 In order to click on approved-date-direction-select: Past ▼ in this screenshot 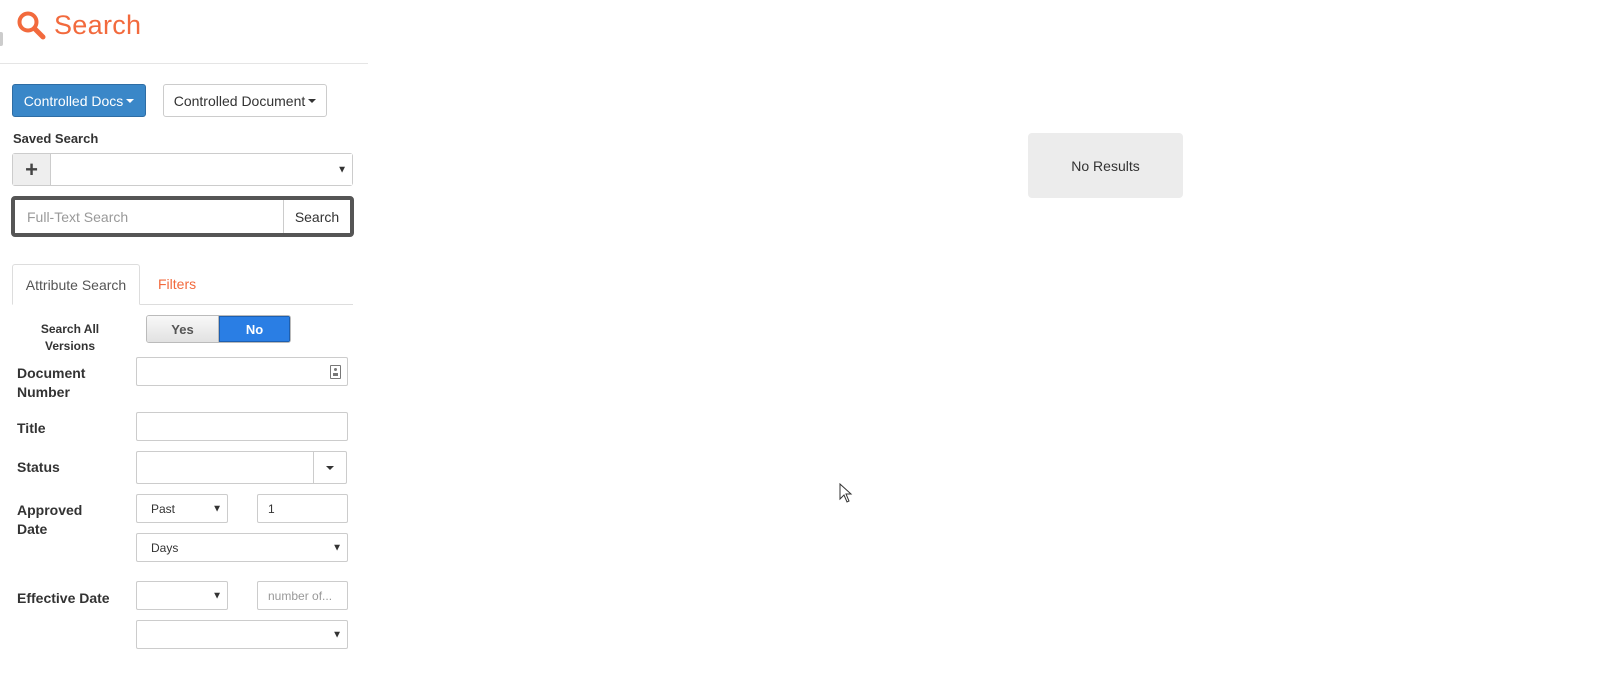, I will do `click(182, 508)`.